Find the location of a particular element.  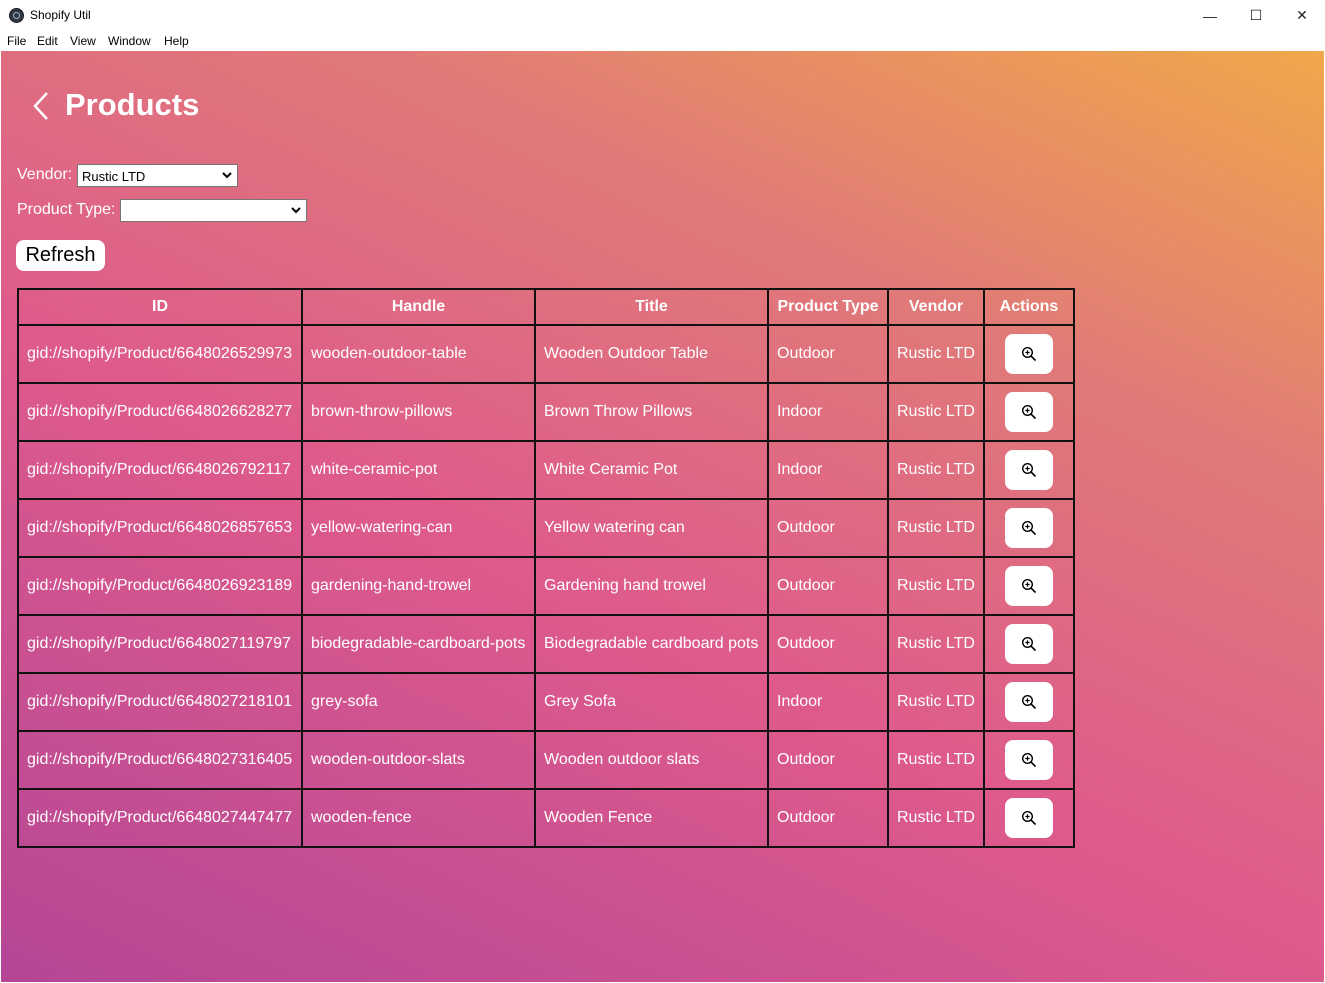

cell-id: gid://shopify/Product/6648026628277 is located at coordinates (160, 412).